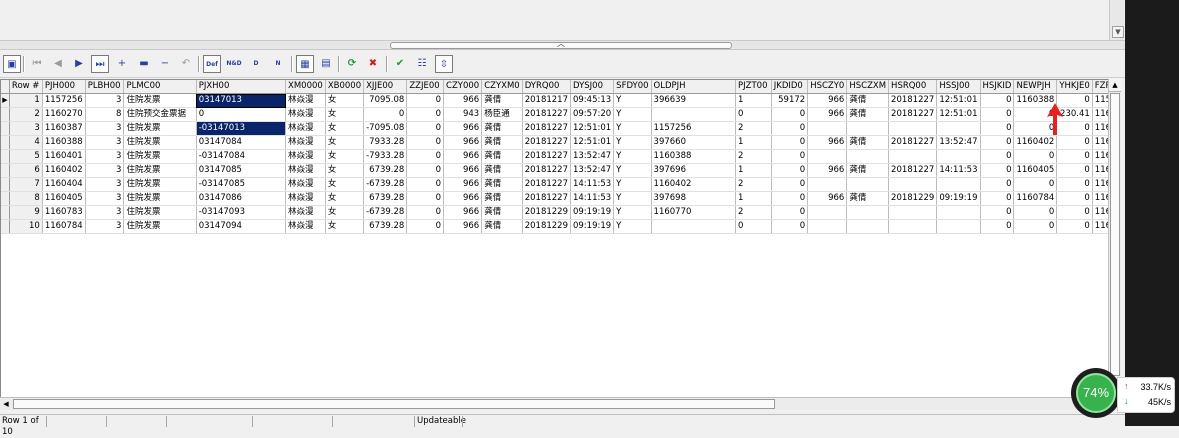 The image size is (1179, 438). Describe the element at coordinates (394, 404) in the screenshot. I see `horizontal-scroll-thumb` at that location.